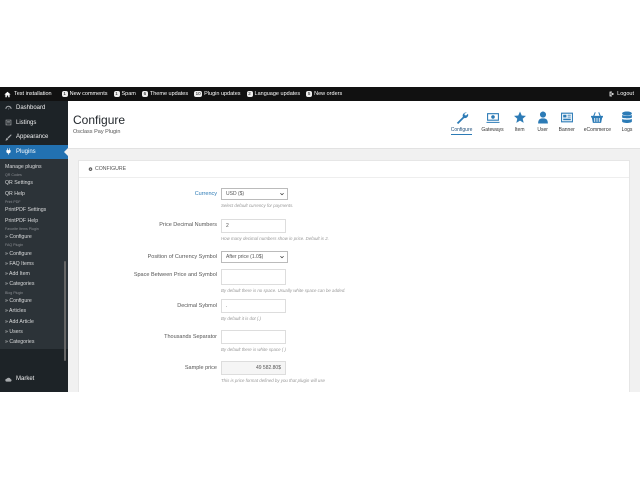  I want to click on logout-icon, so click(612, 94).